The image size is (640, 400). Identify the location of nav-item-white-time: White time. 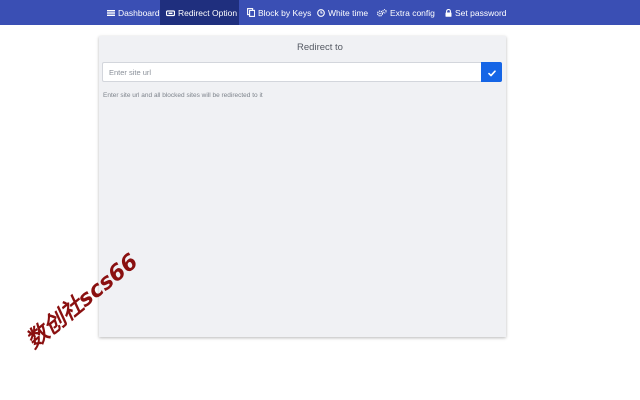
(342, 12).